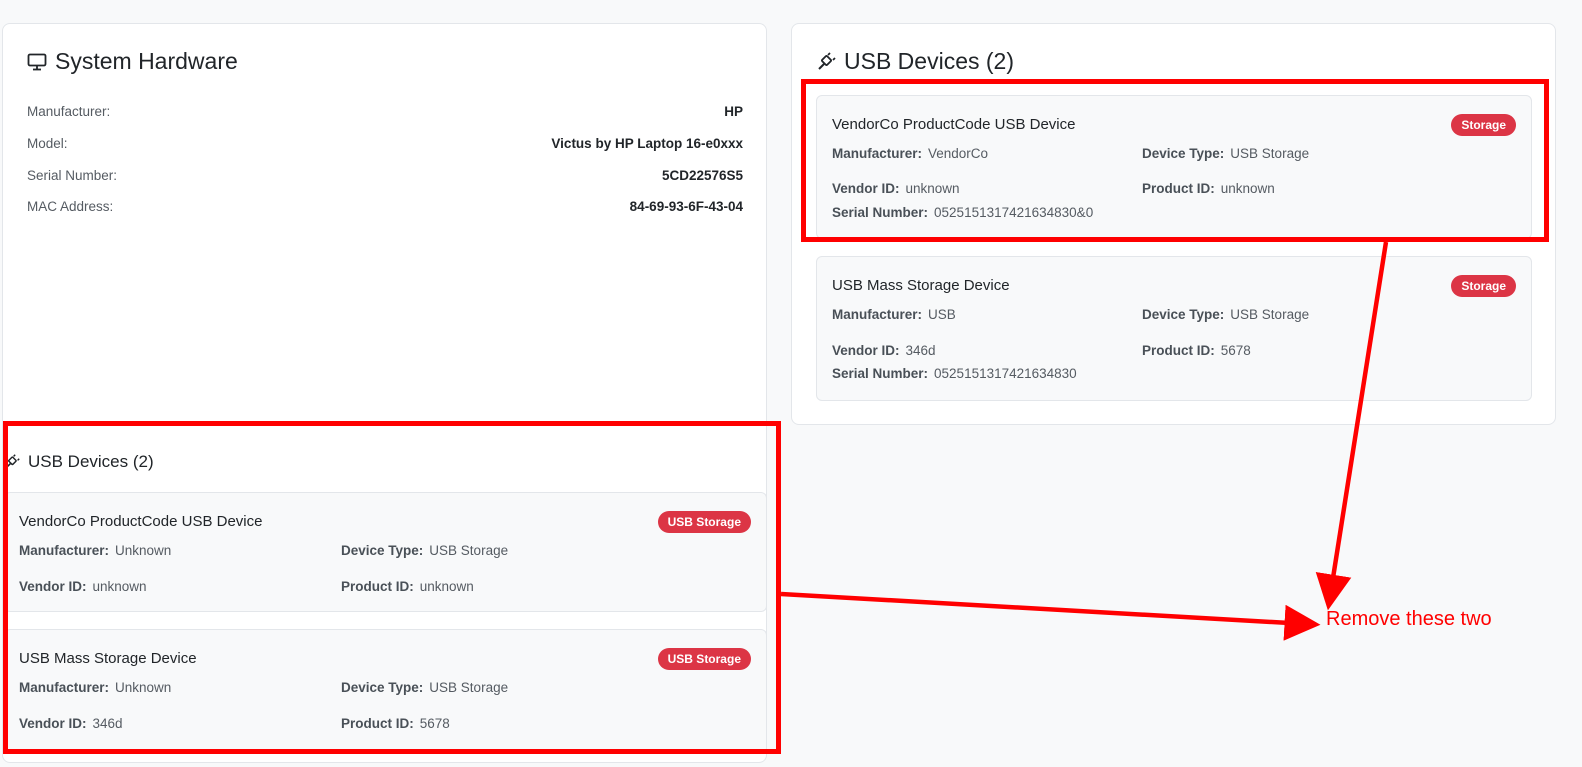  Describe the element at coordinates (1409, 619) in the screenshot. I see `annotation-text: Remove these two` at that location.